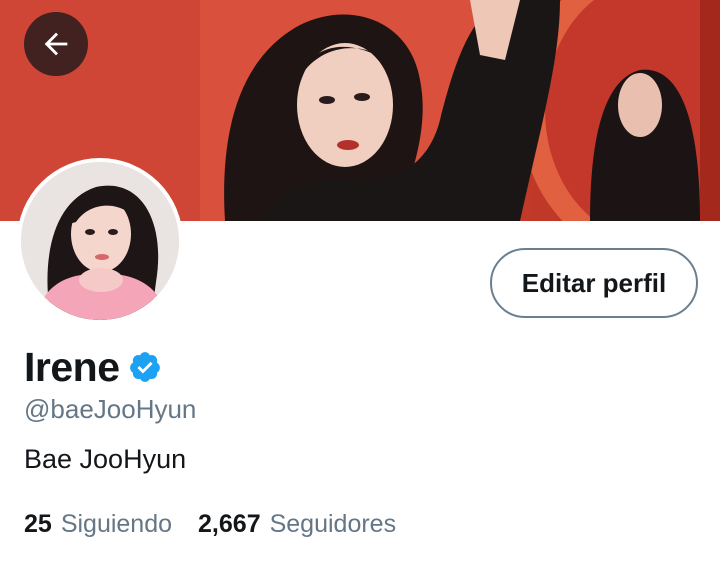 The image size is (720, 561). I want to click on followers-count: 2,667, so click(229, 524).